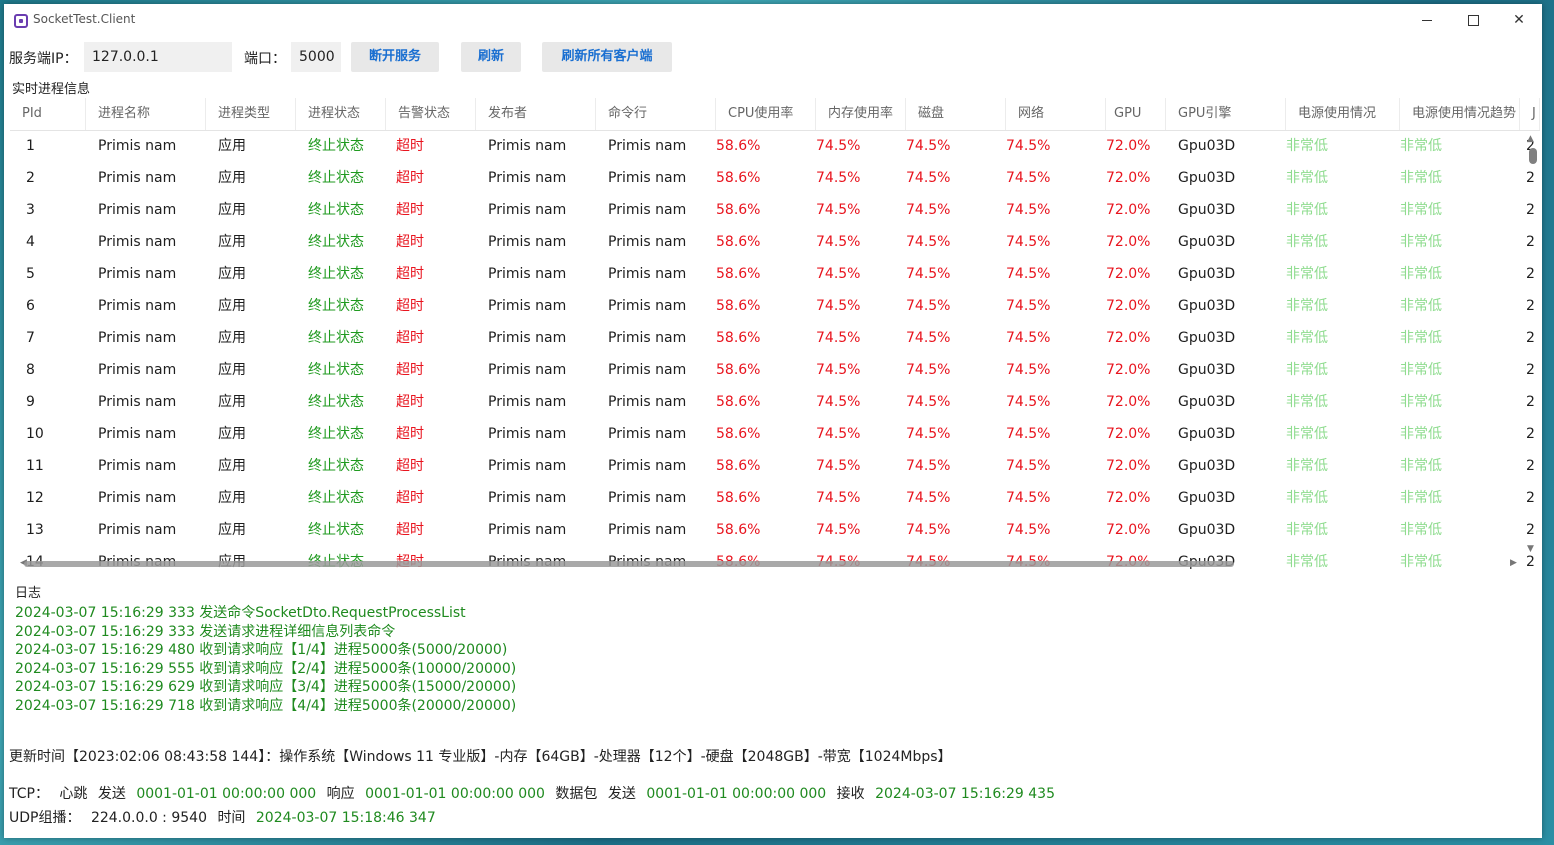 Image resolution: width=1554 pixels, height=845 pixels. Describe the element at coordinates (35, 466) in the screenshot. I see `cell-pid: 11` at that location.